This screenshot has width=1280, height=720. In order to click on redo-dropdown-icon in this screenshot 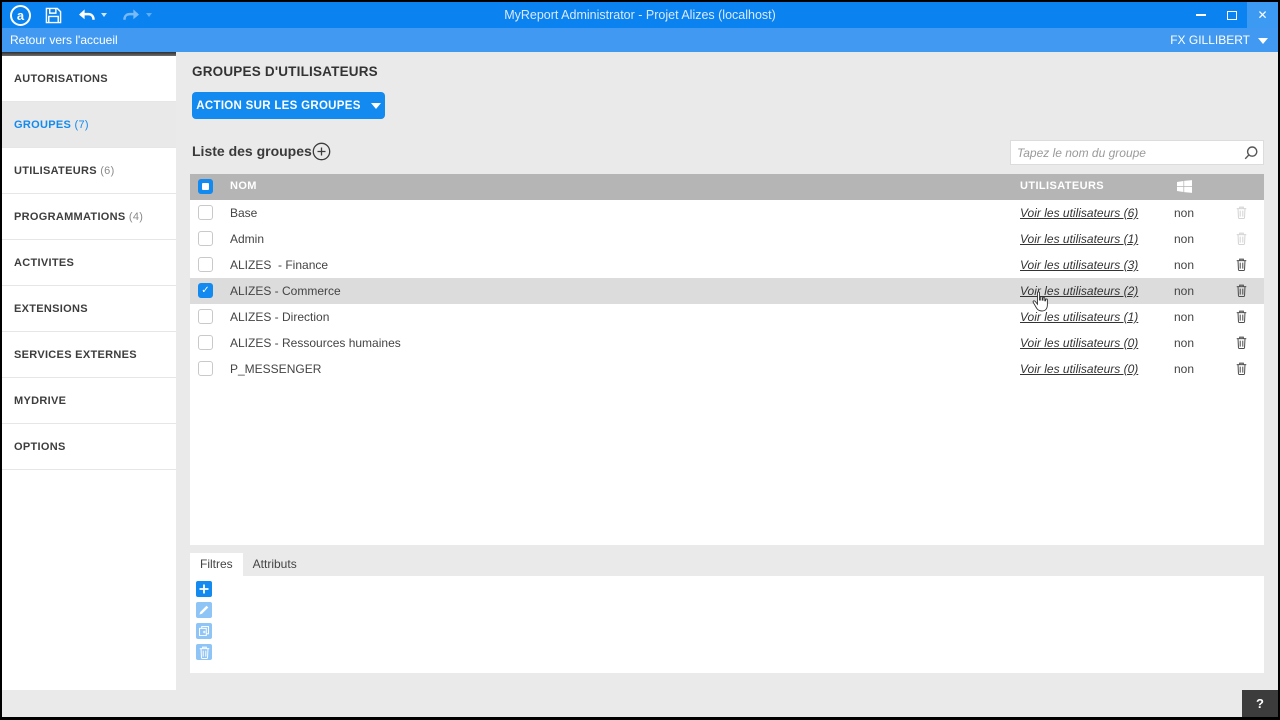, I will do `click(149, 15)`.